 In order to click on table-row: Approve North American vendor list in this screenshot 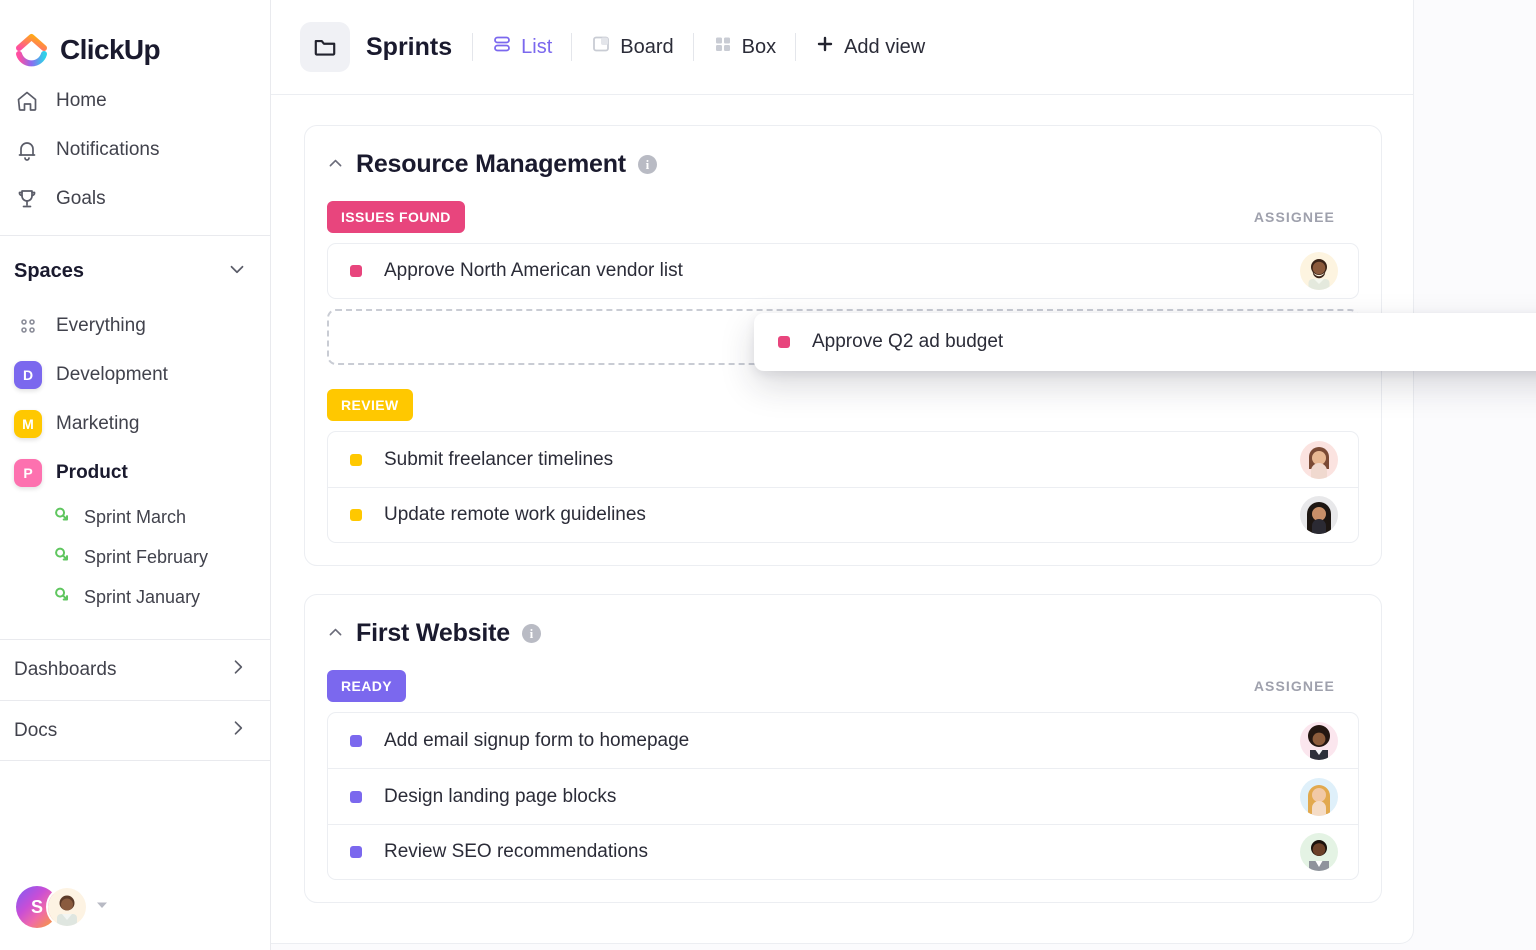, I will do `click(843, 271)`.